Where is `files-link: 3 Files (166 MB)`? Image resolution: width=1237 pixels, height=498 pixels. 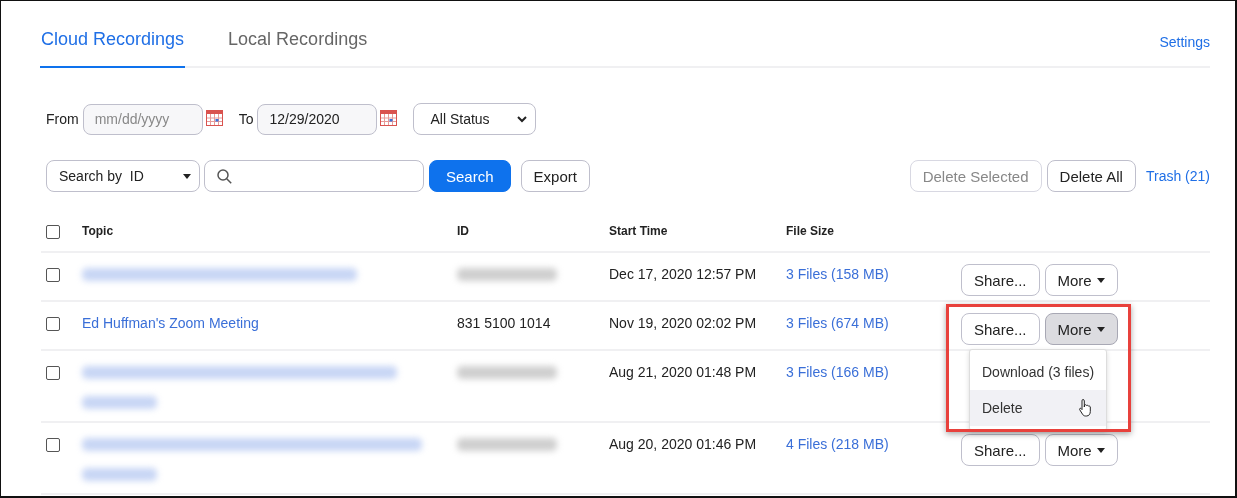
files-link: 3 Files (166 MB) is located at coordinates (837, 372).